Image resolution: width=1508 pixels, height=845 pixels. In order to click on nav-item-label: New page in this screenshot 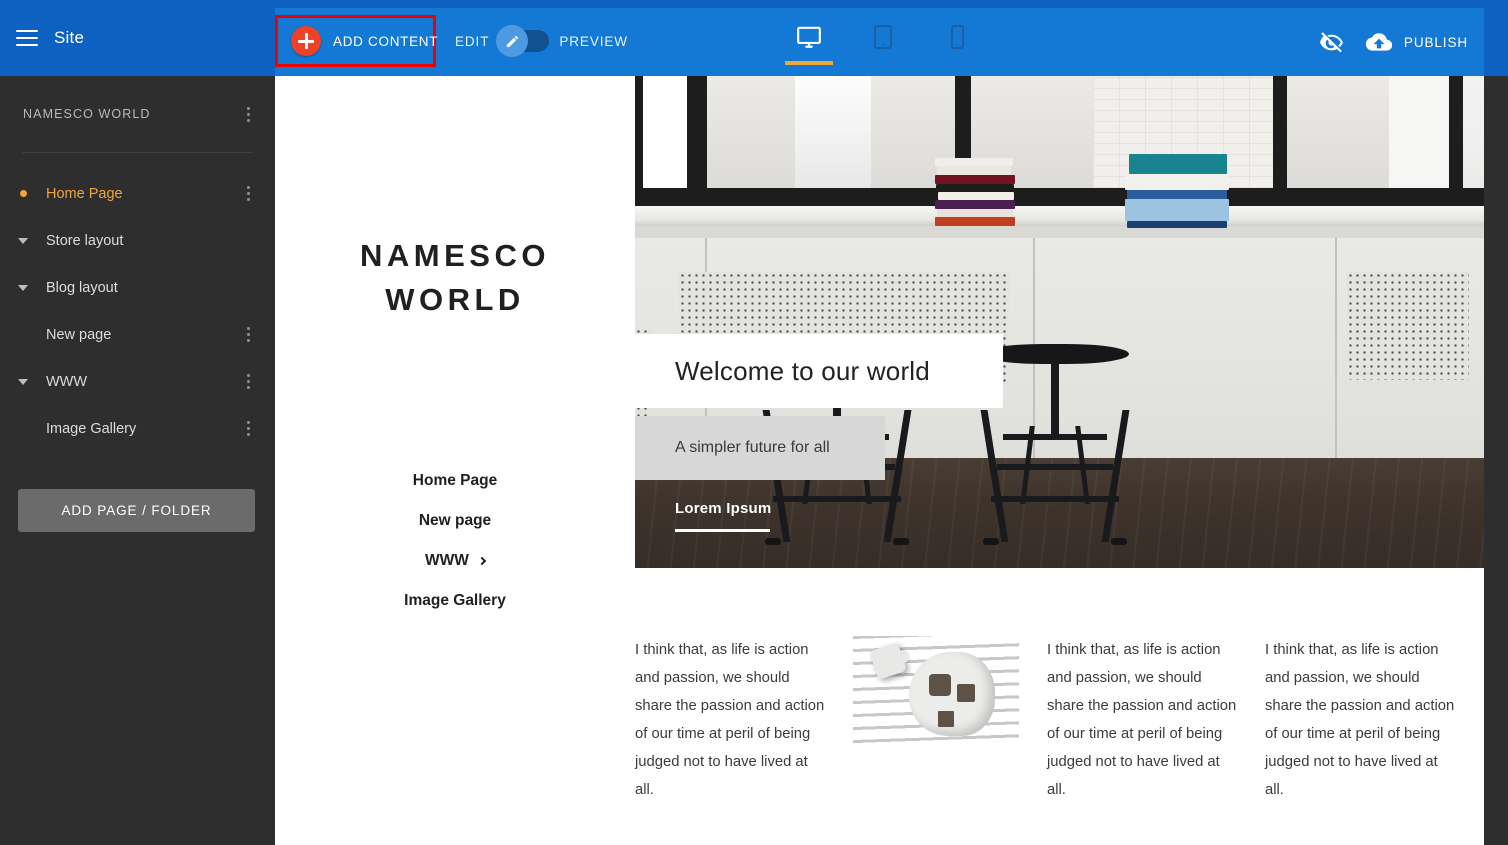, I will do `click(455, 520)`.